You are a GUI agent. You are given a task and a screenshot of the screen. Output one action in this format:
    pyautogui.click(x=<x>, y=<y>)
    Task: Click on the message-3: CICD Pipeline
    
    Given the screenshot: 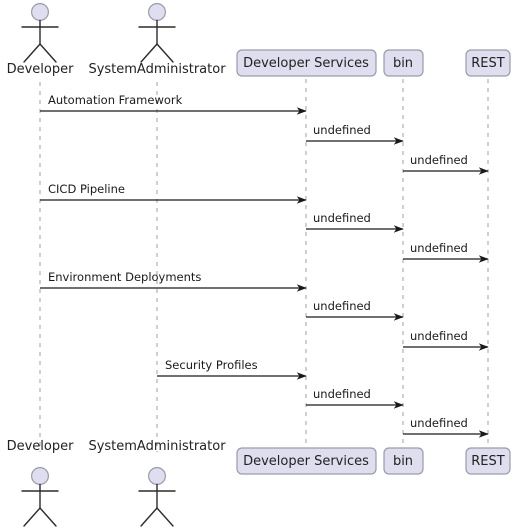 What is the action you would take?
    pyautogui.click(x=173, y=193)
    